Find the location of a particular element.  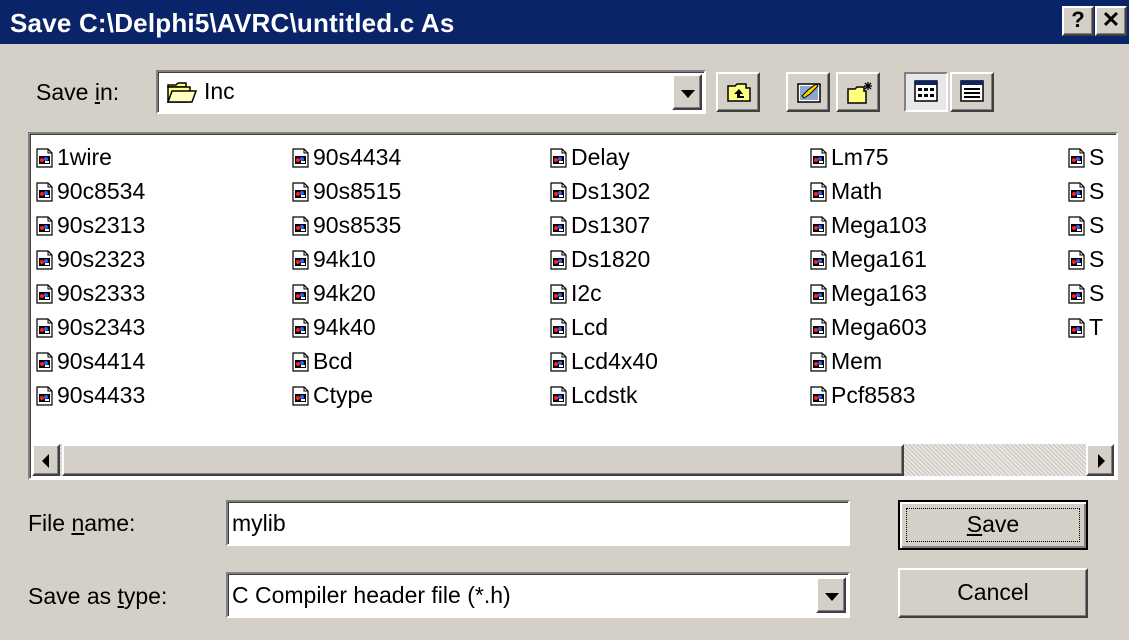

file-item: Mem is located at coordinates (868, 361).